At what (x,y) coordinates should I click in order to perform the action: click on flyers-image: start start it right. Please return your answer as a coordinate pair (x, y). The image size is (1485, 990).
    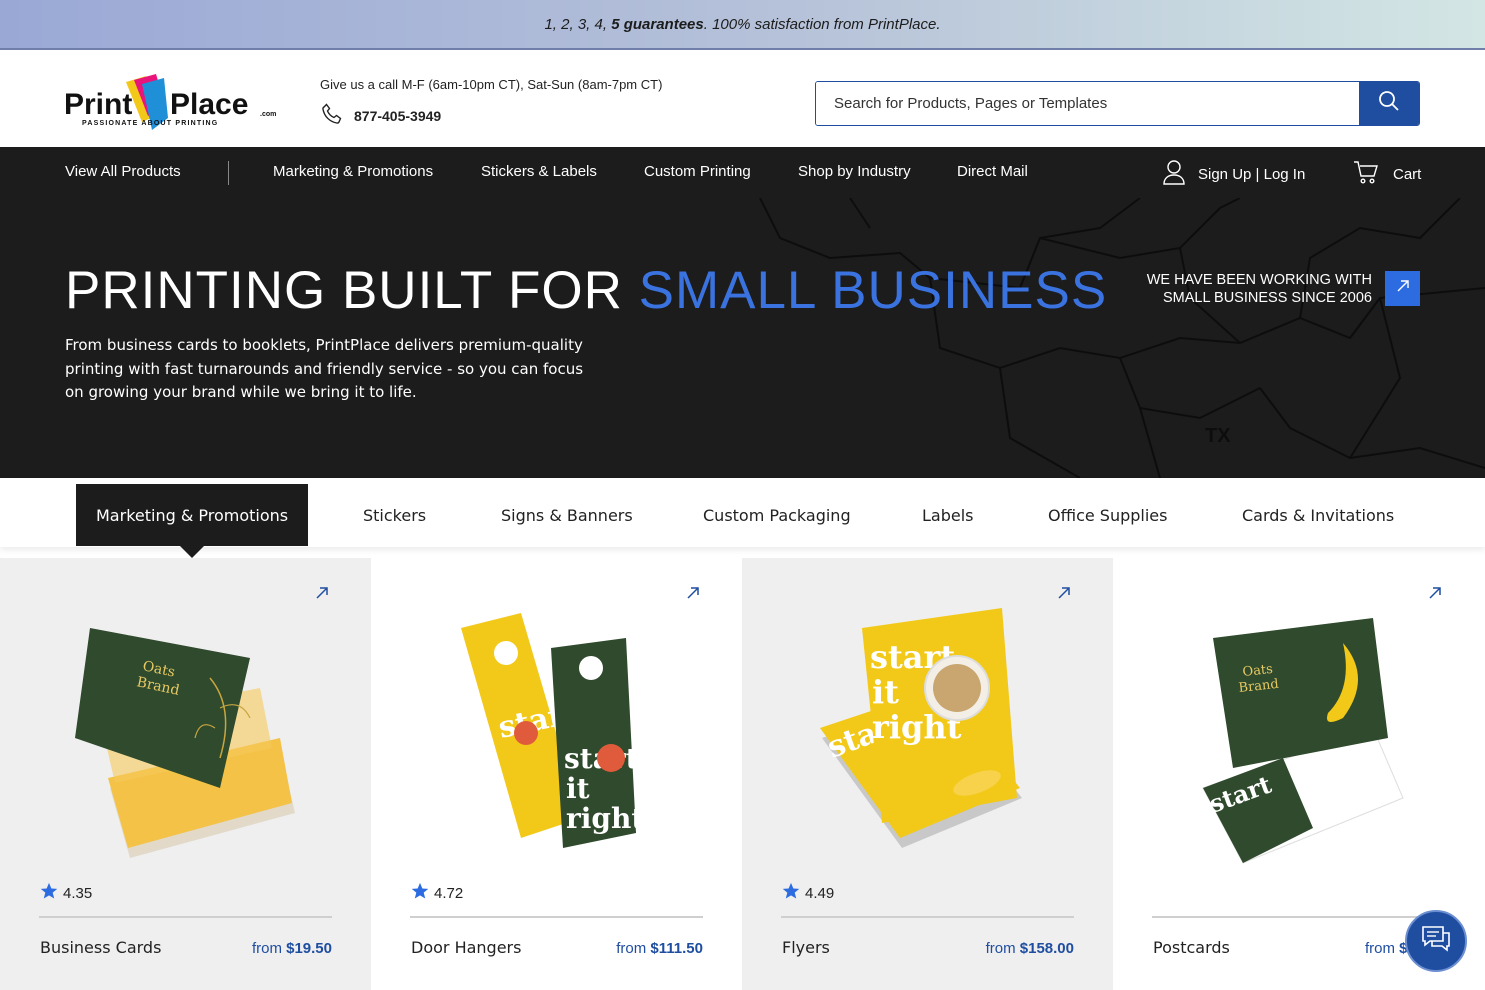
    Looking at the image, I should click on (921, 728).